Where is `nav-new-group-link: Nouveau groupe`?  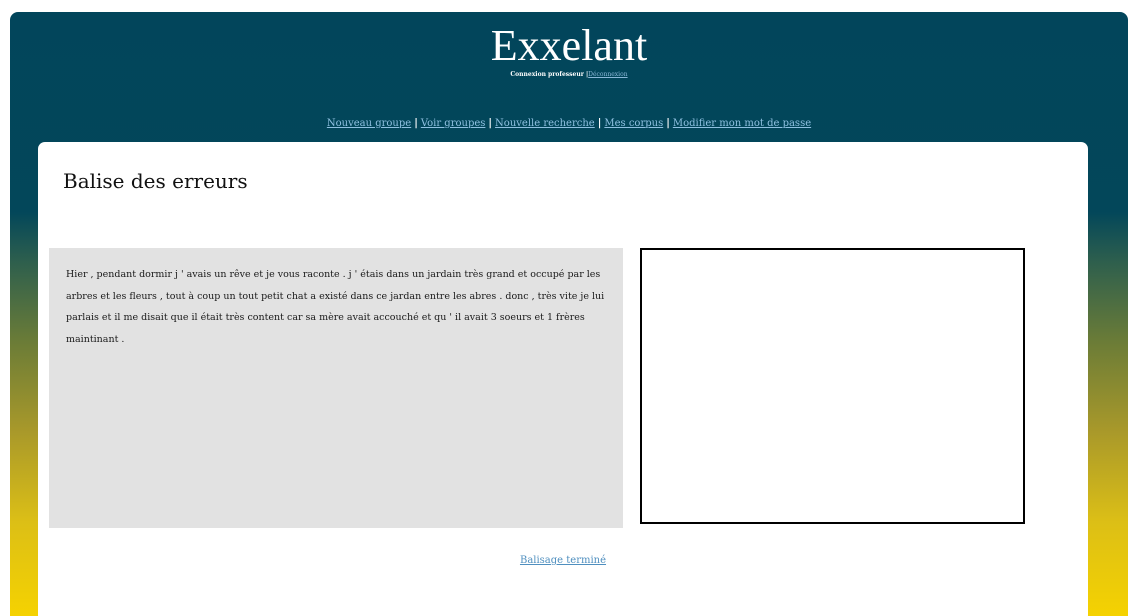
nav-new-group-link: Nouveau groupe is located at coordinates (369, 123).